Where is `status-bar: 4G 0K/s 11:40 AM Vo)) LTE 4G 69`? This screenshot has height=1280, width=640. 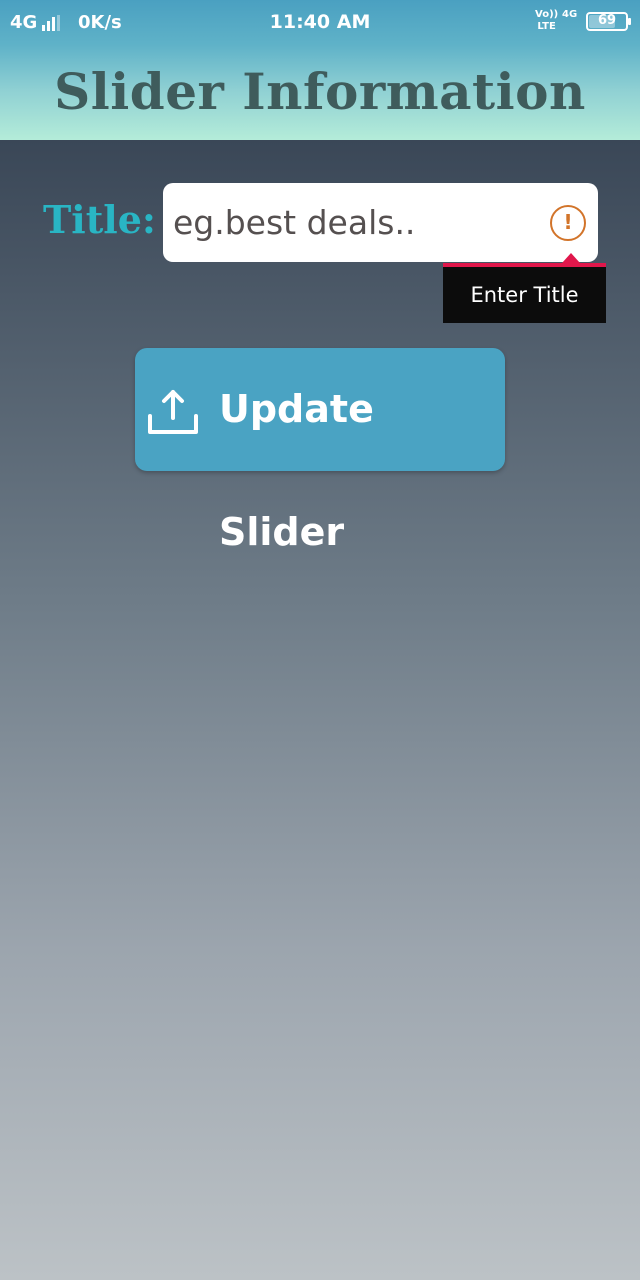 status-bar: 4G 0K/s 11:40 AM Vo)) LTE 4G 69 is located at coordinates (320, 22).